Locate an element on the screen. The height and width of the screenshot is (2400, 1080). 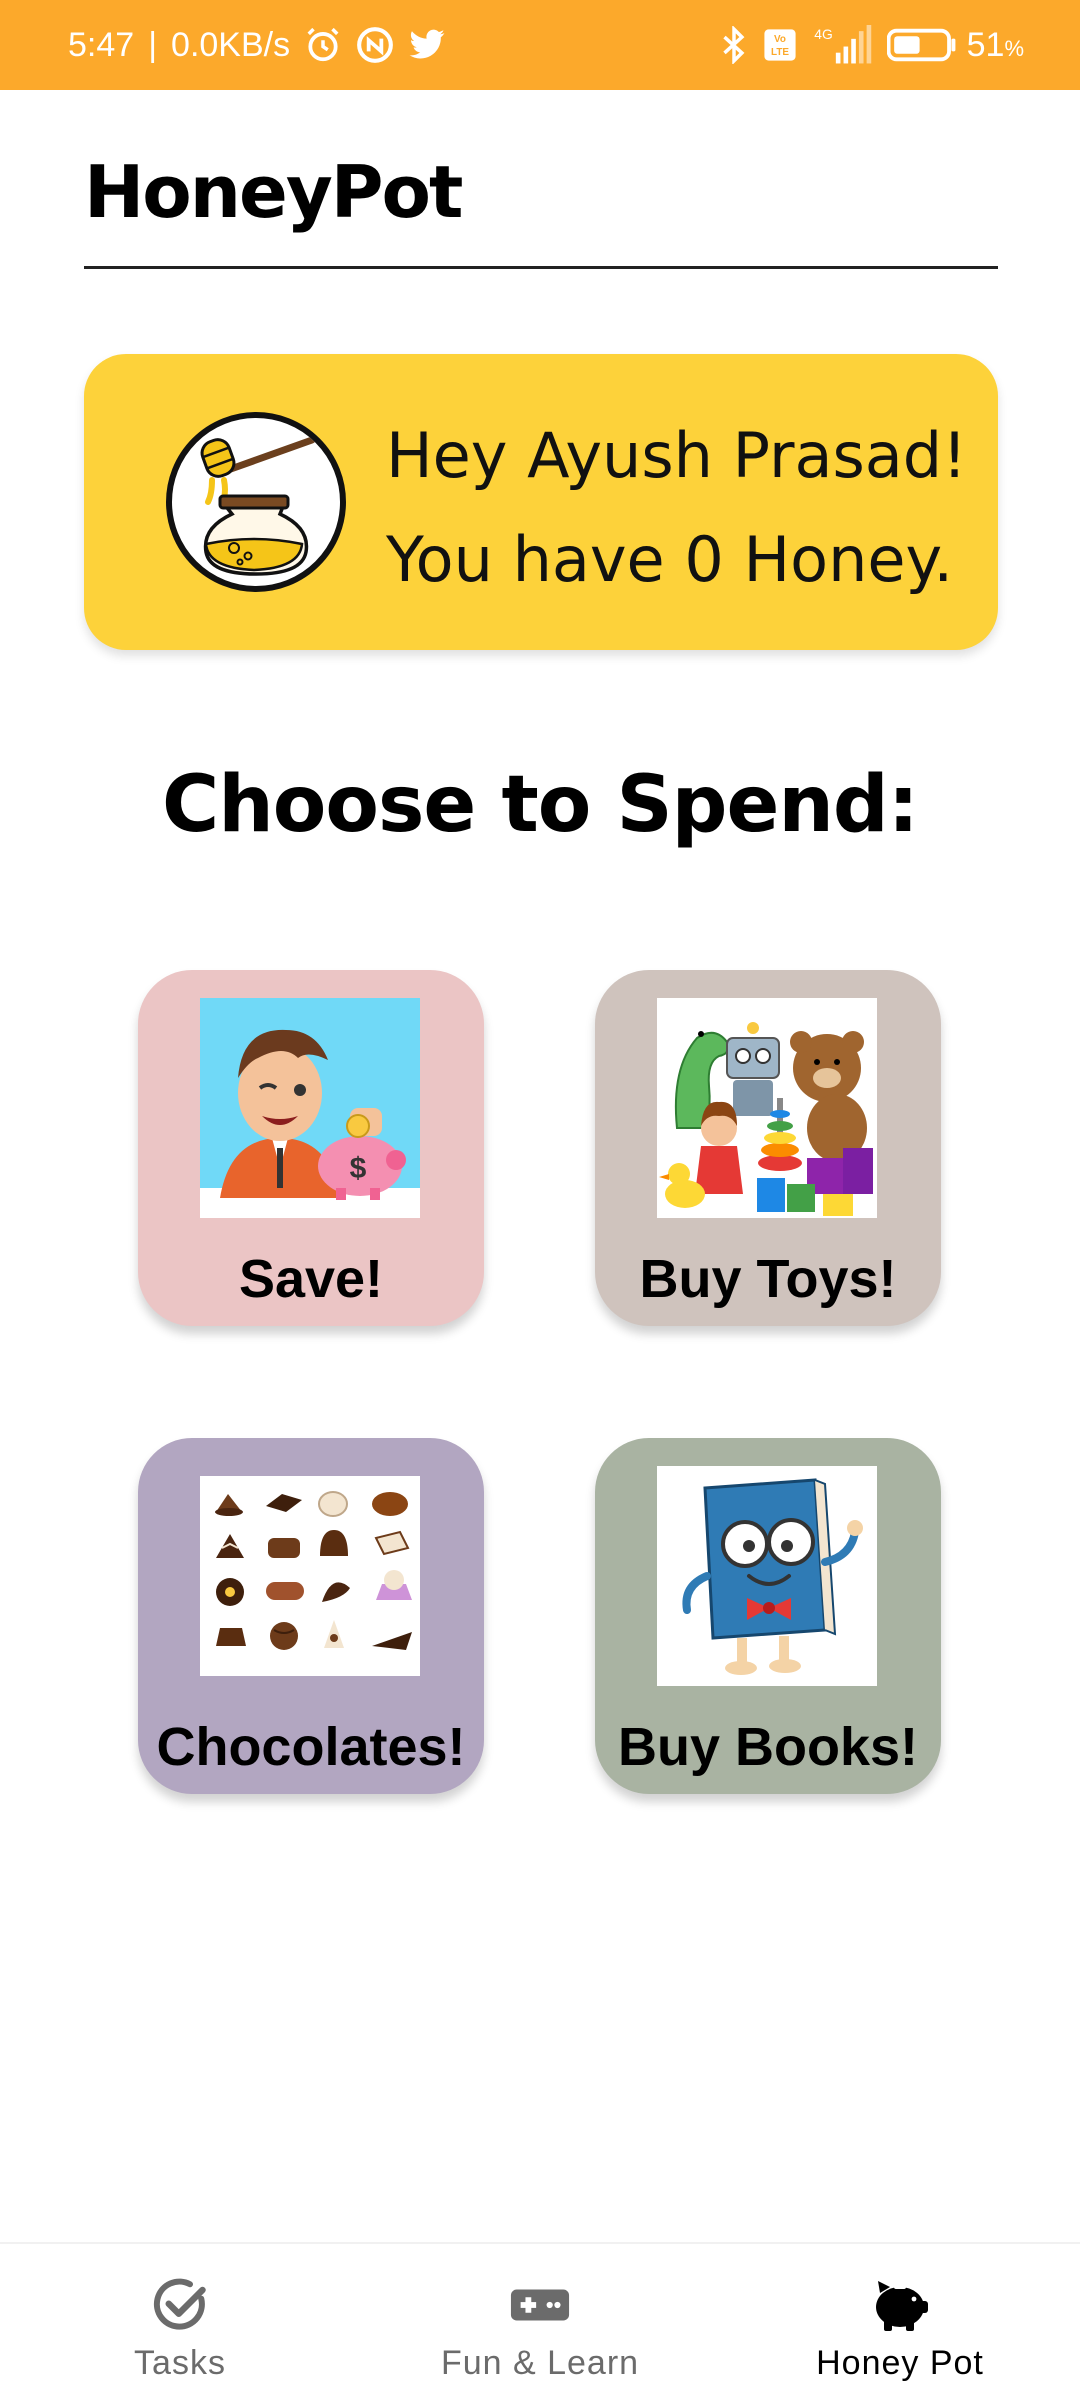
nav-tasks: Tasks is located at coordinates (180, 2322).